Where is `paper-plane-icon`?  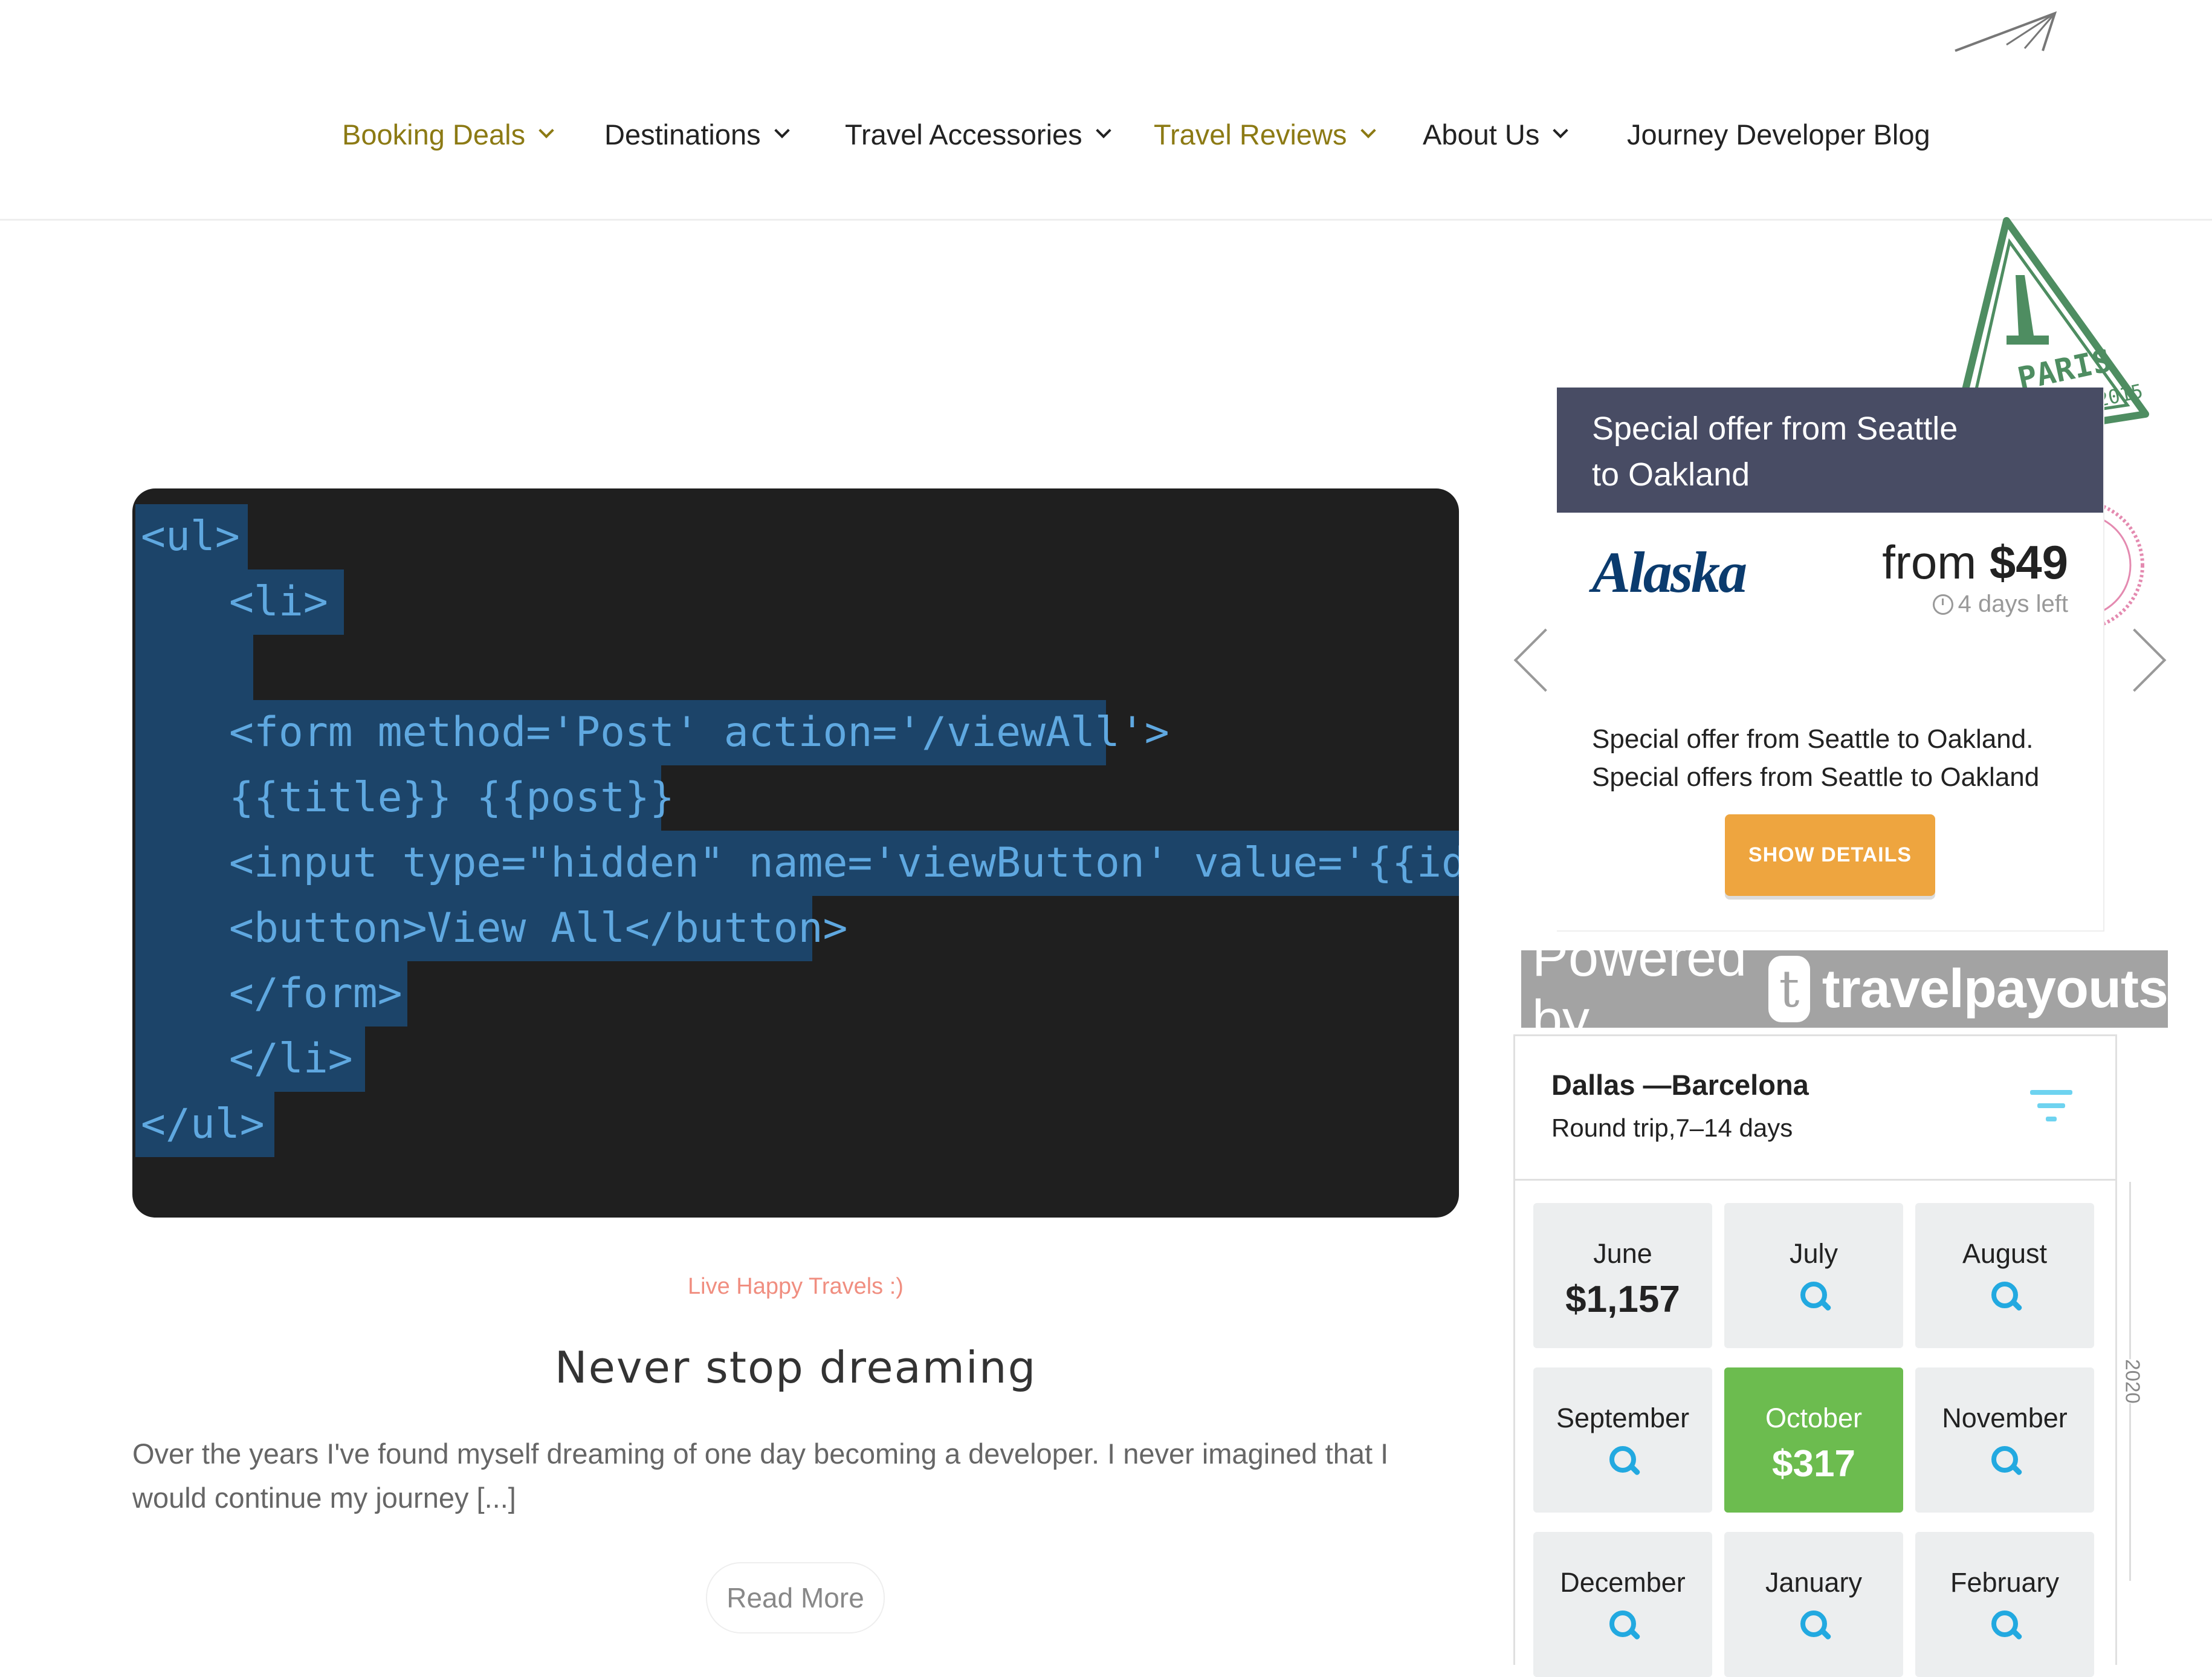 paper-plane-icon is located at coordinates (2006, 33).